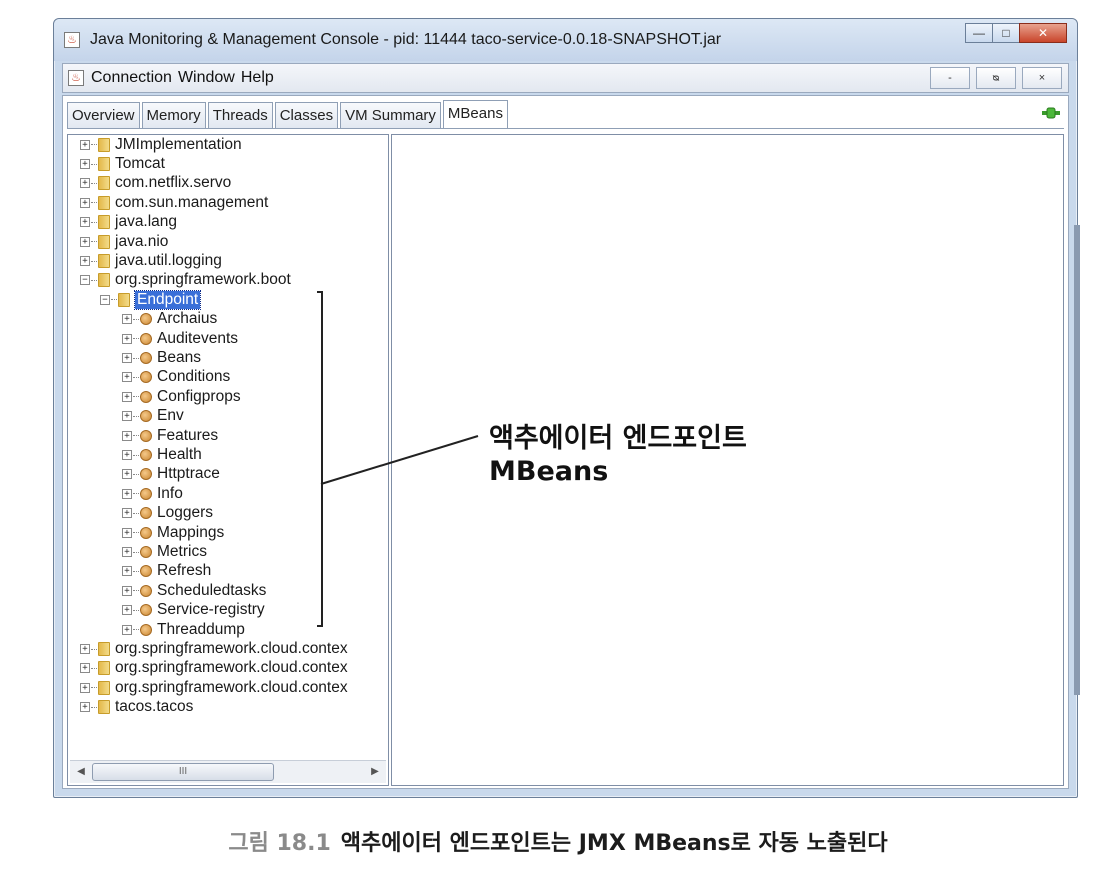 The width and height of the screenshot is (1116, 892). Describe the element at coordinates (181, 396) in the screenshot. I see `tree-node-configprops: + Configprops` at that location.